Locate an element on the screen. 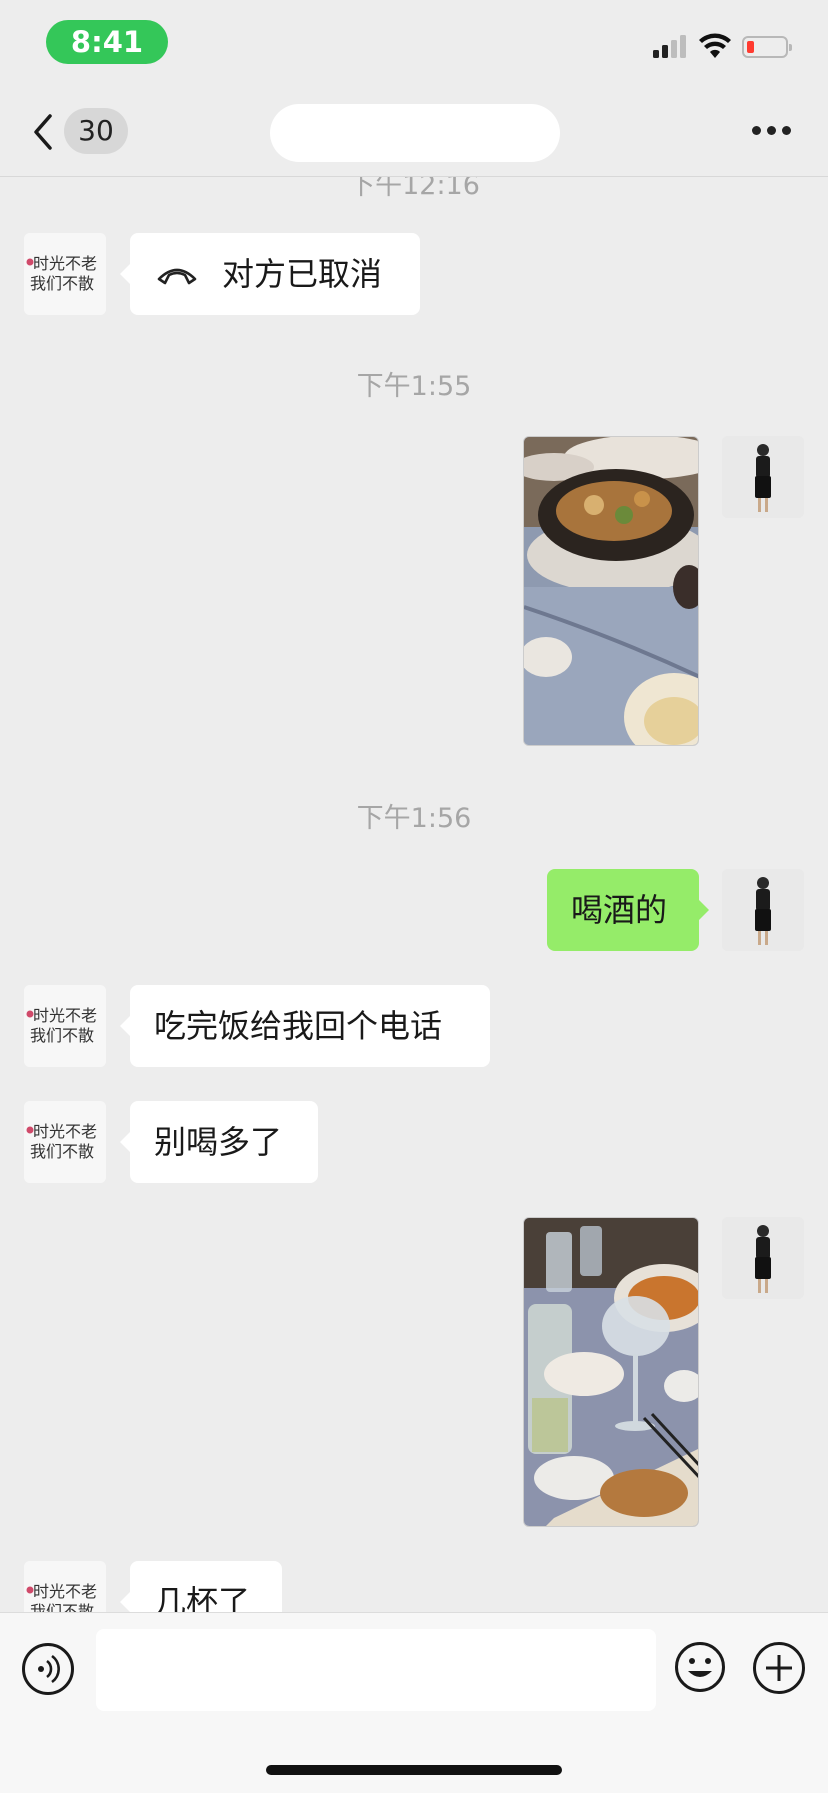  incoming-text-bubble: 别喝多了 is located at coordinates (219, 1142).